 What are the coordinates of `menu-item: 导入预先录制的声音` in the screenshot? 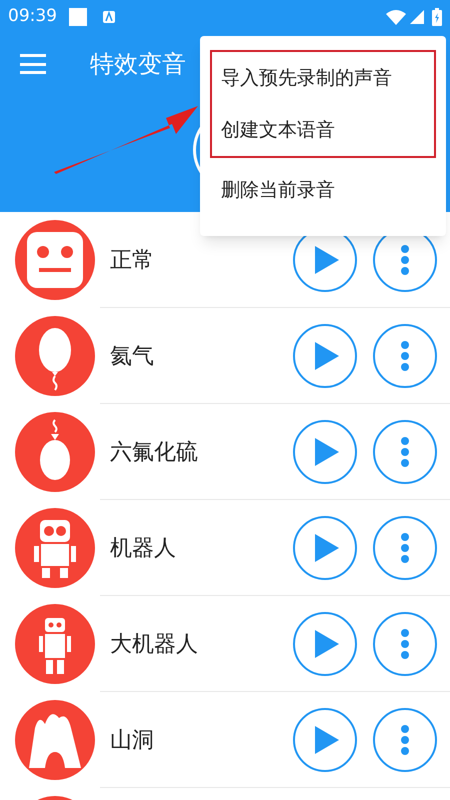 It's located at (323, 78).